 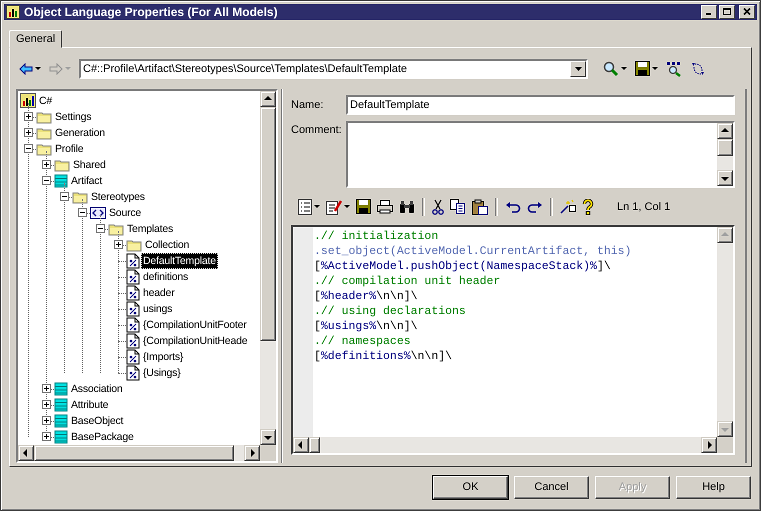 What do you see at coordinates (407, 207) in the screenshot?
I see `binoculars-icon` at bounding box center [407, 207].